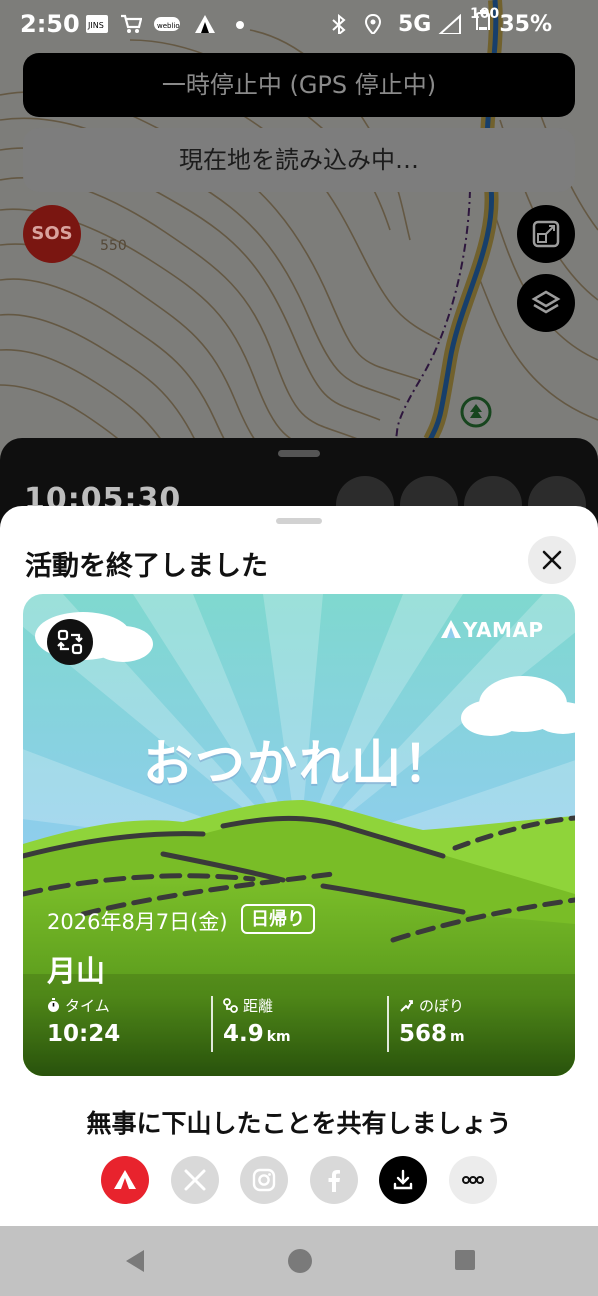 The width and height of the screenshot is (598, 1296). What do you see at coordinates (278, 919) in the screenshot?
I see `trip-type-badge: 日帰り` at bounding box center [278, 919].